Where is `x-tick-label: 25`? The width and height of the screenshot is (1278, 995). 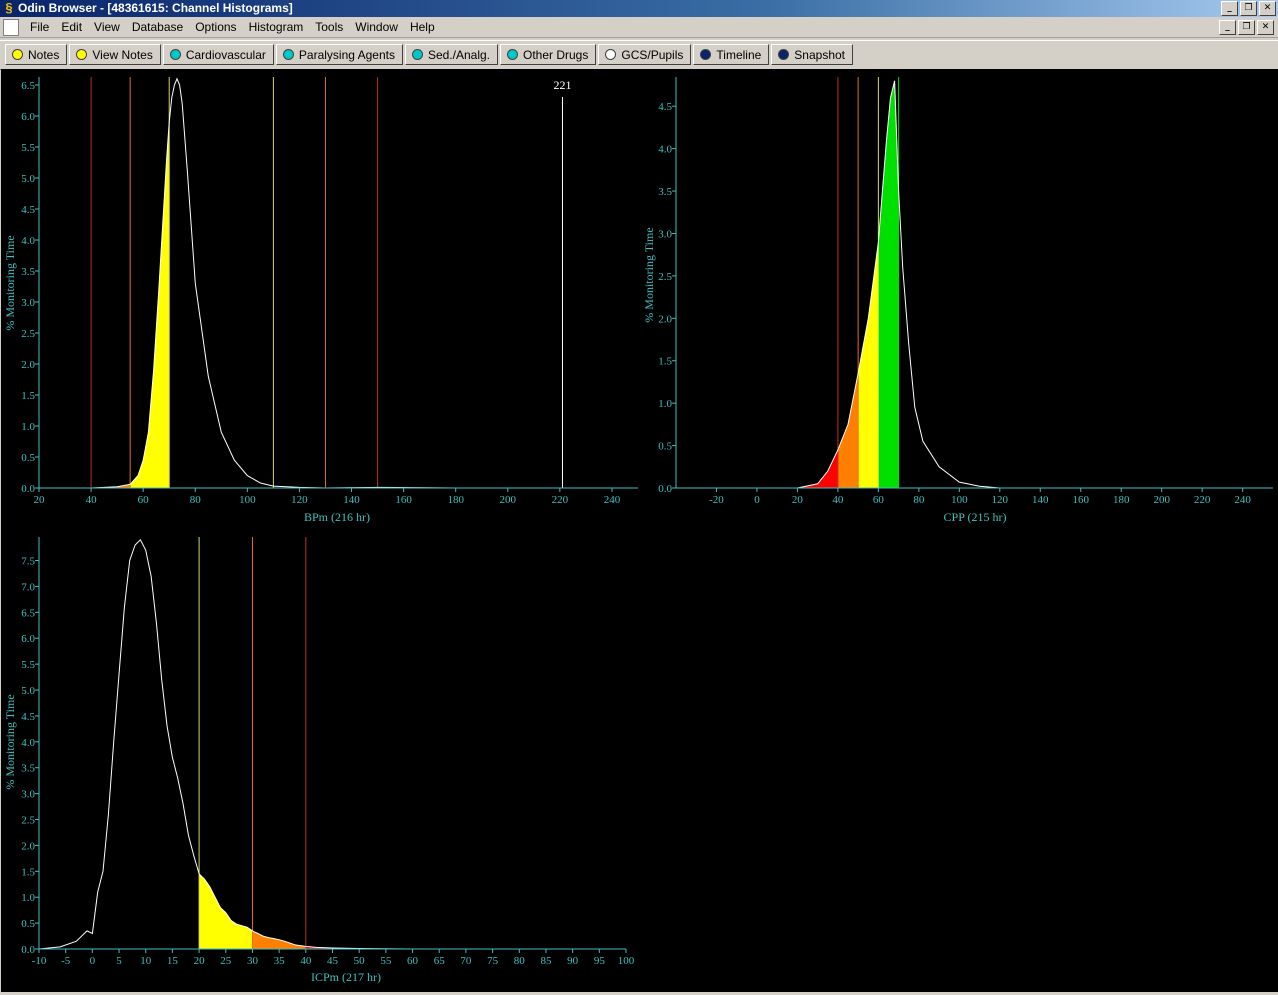
x-tick-label: 25 is located at coordinates (226, 961).